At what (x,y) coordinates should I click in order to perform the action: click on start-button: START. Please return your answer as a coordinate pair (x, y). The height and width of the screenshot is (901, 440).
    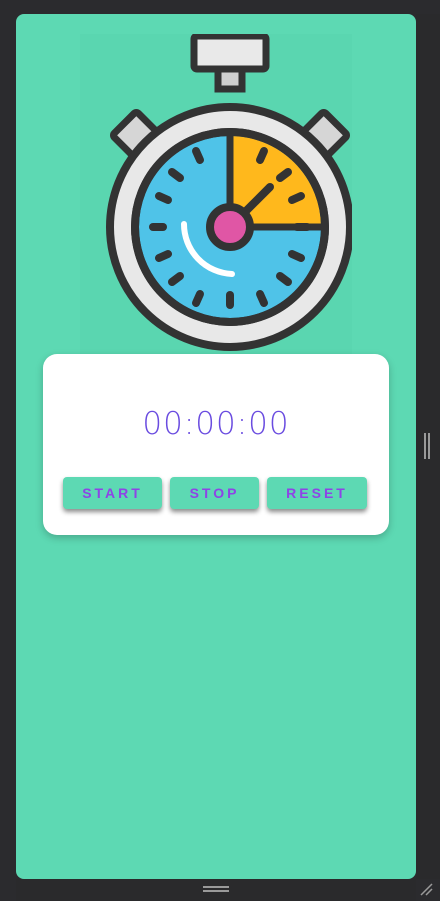
    Looking at the image, I should click on (112, 493).